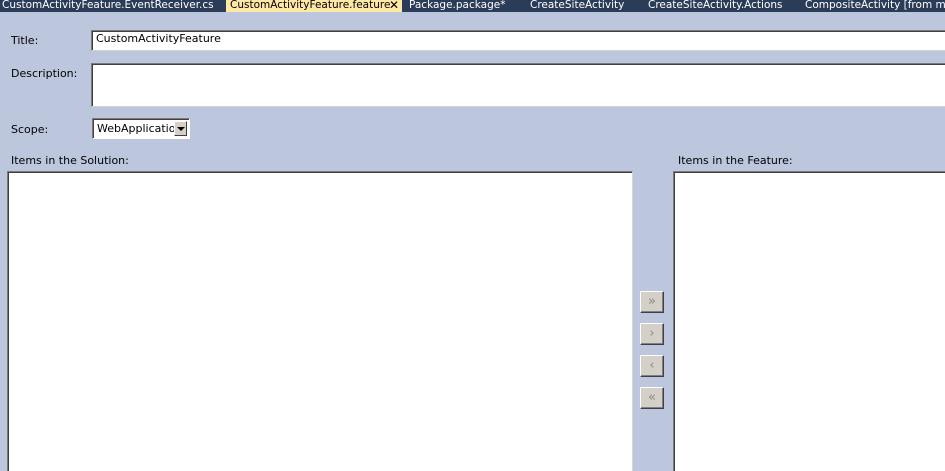  What do you see at coordinates (652, 334) in the screenshot?
I see `add-button: ›` at bounding box center [652, 334].